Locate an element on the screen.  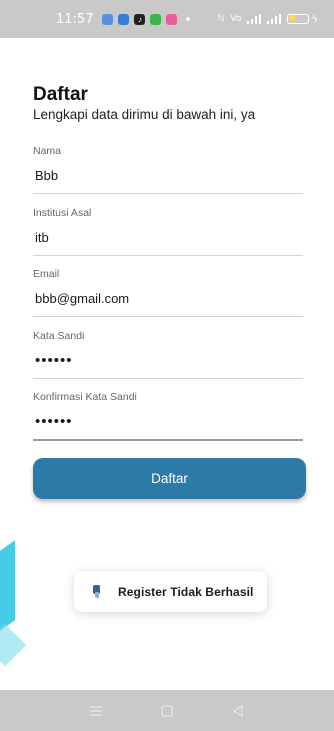
name-input: Bbb is located at coordinates (168, 176).